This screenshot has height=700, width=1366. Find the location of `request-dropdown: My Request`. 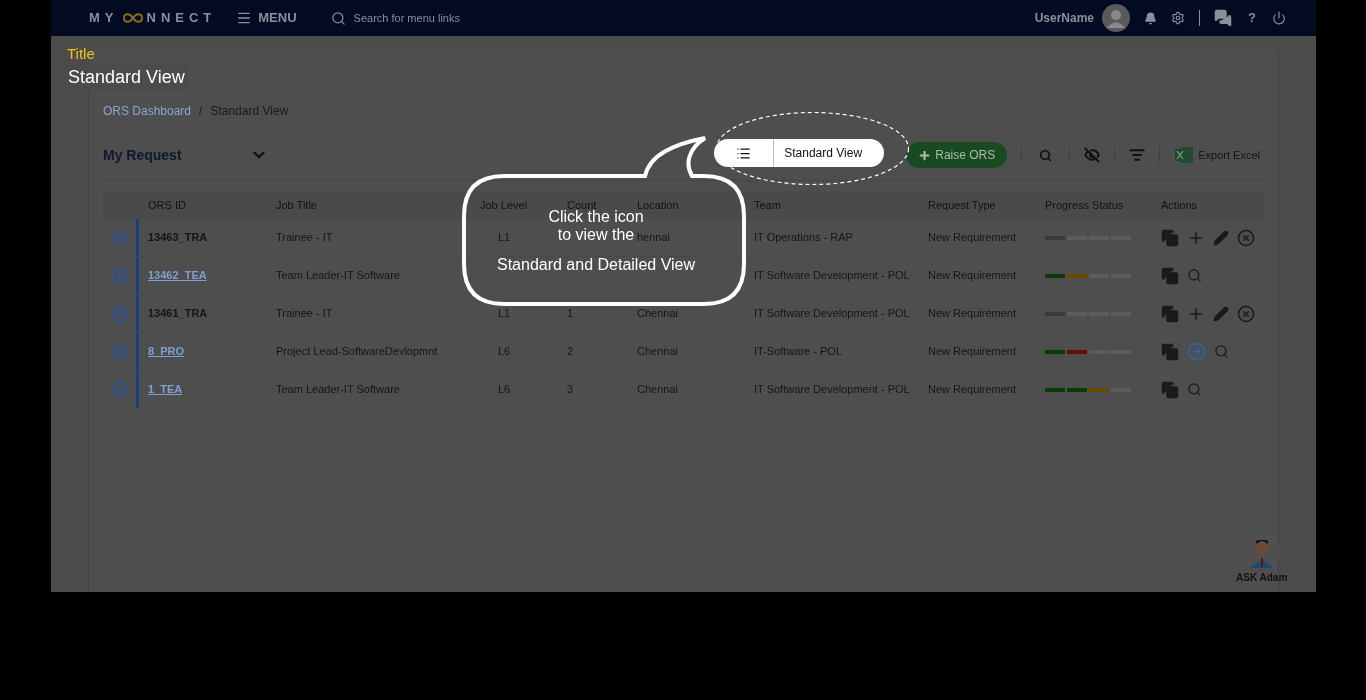

request-dropdown: My Request is located at coordinates (185, 155).